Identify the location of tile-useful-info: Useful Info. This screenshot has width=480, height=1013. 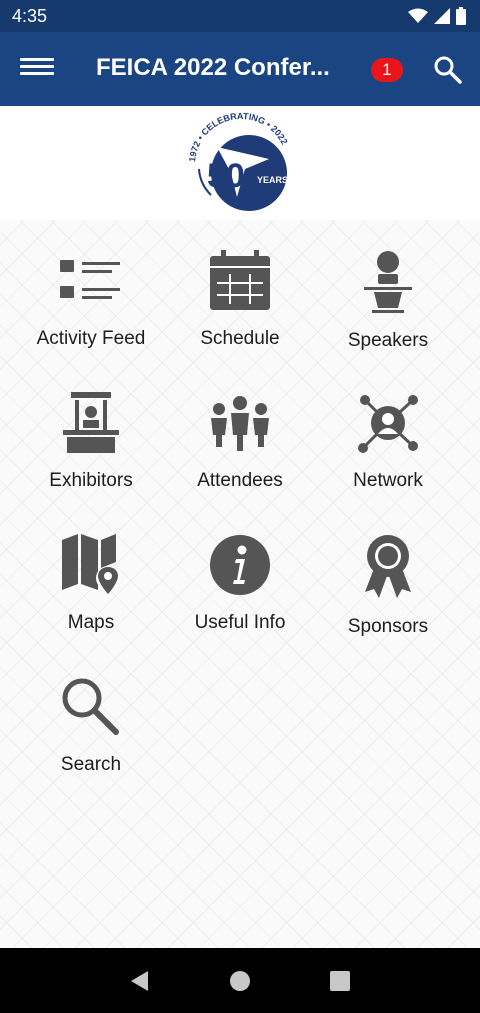
(240, 569).